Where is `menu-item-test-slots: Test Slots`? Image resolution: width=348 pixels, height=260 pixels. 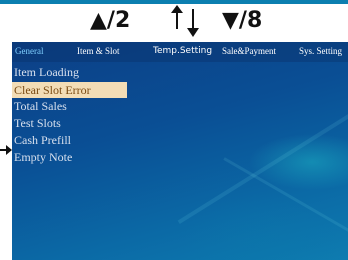 menu-item-test-slots: Test Slots is located at coordinates (36, 123).